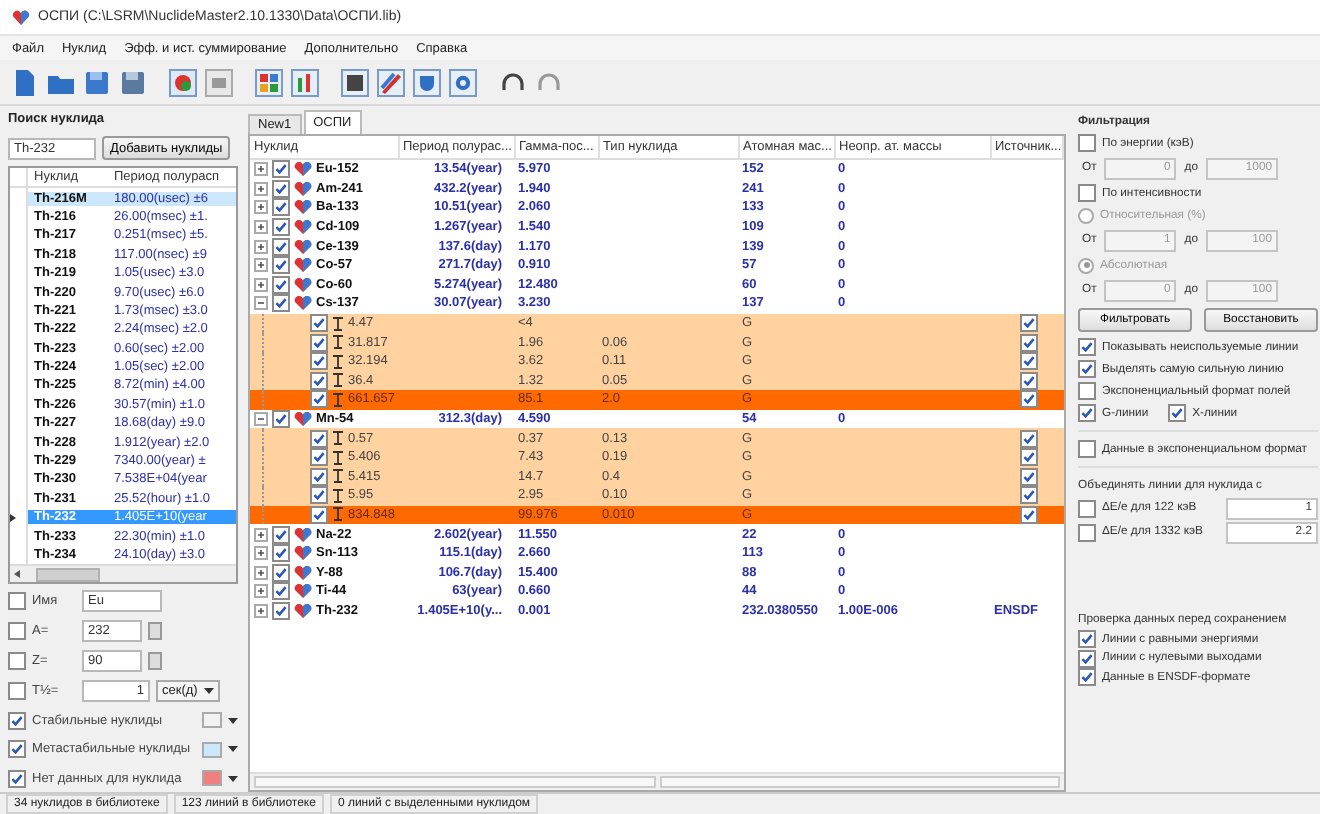 This screenshot has width=1320, height=814. What do you see at coordinates (391, 82) in the screenshot?
I see `pencil-icon` at bounding box center [391, 82].